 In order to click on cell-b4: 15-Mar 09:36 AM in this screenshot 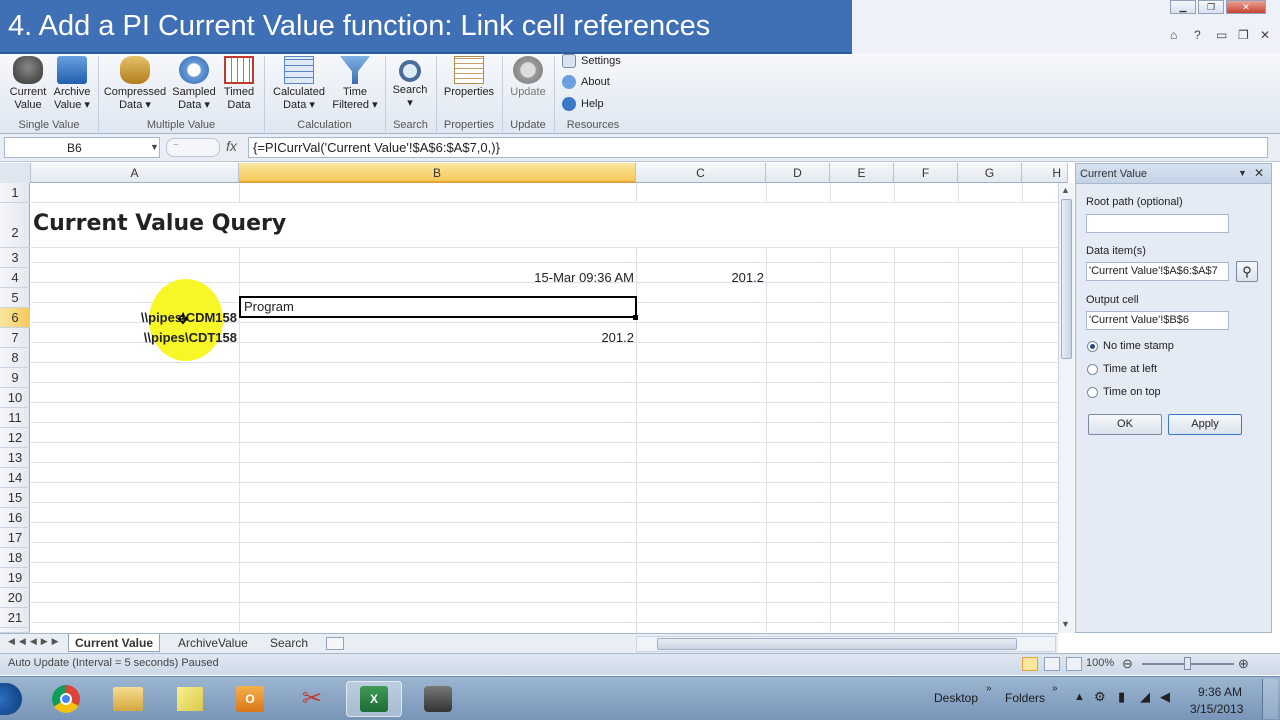, I will do `click(437, 278)`.